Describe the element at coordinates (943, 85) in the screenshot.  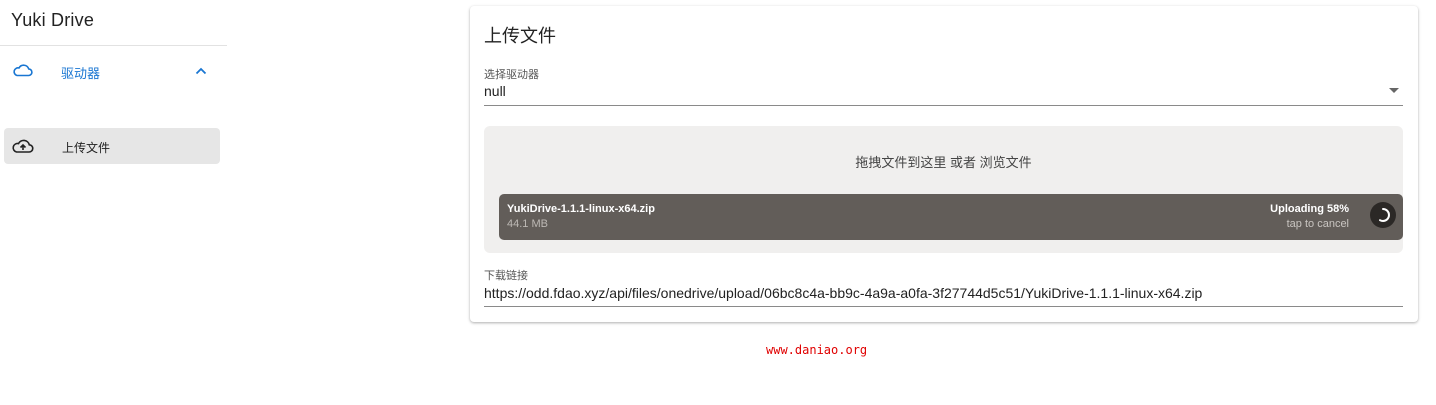
I see `drive-select: 选择驱动器 null` at that location.